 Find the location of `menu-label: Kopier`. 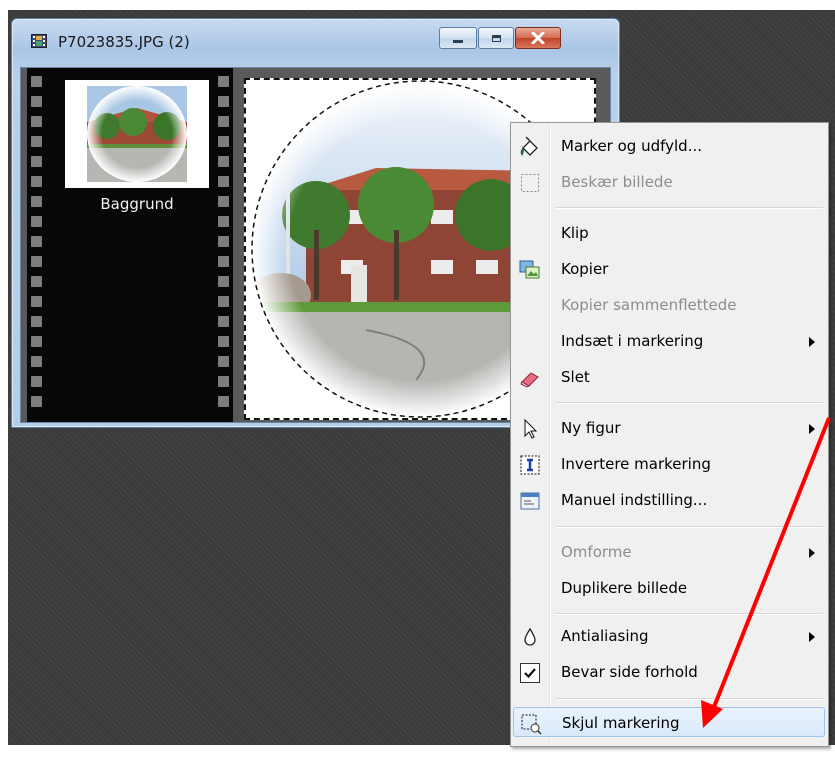

menu-label: Kopier is located at coordinates (585, 269).